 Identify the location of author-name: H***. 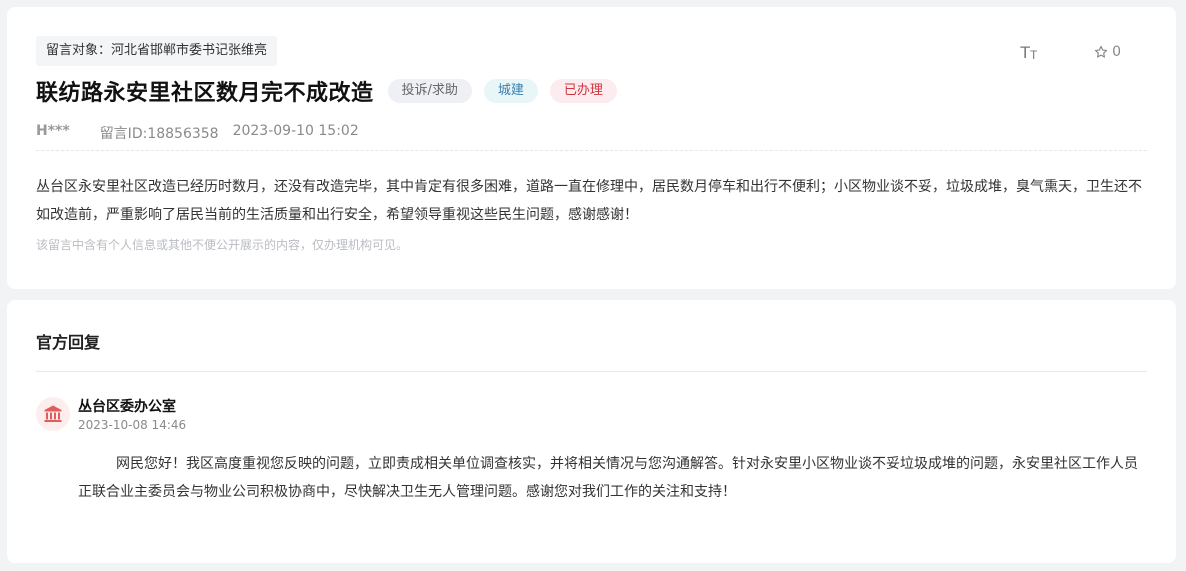
(53, 131).